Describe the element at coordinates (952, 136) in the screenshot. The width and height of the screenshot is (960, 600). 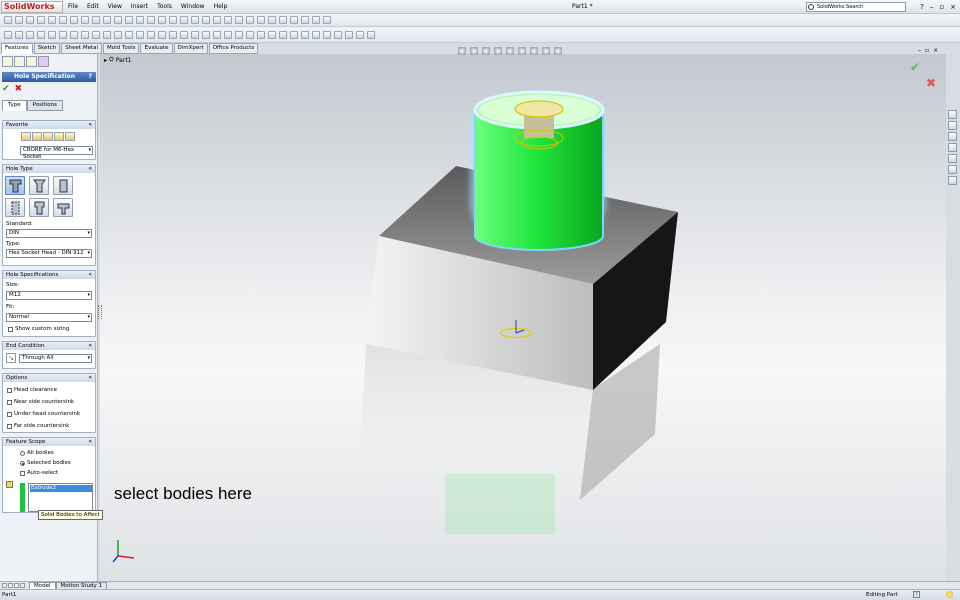
I see `file-explorer-icon` at that location.